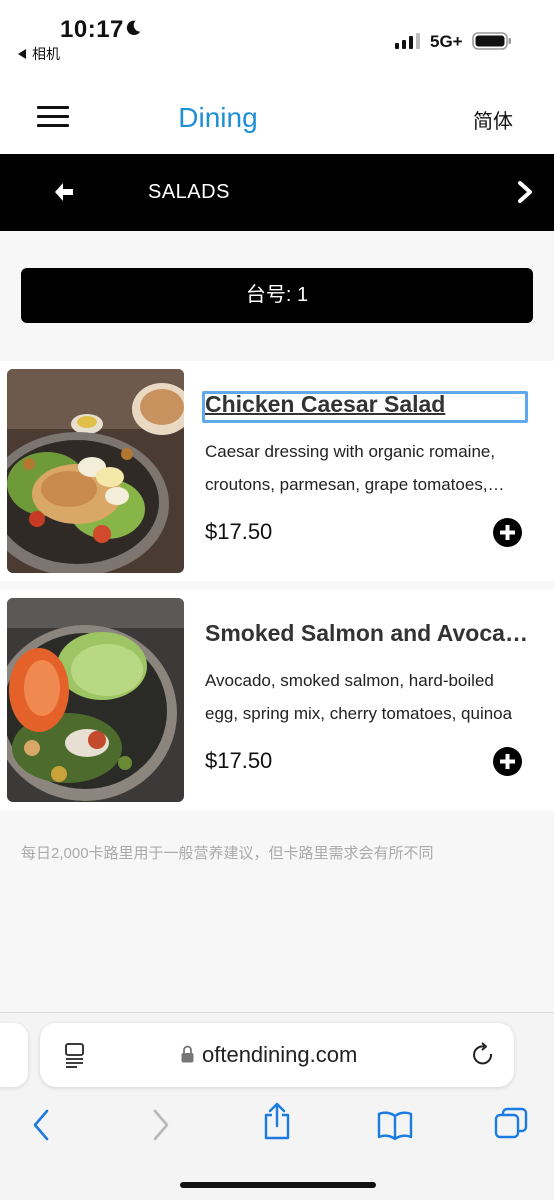  I want to click on status-bar: 10:17 相机 5G+, so click(277, 37).